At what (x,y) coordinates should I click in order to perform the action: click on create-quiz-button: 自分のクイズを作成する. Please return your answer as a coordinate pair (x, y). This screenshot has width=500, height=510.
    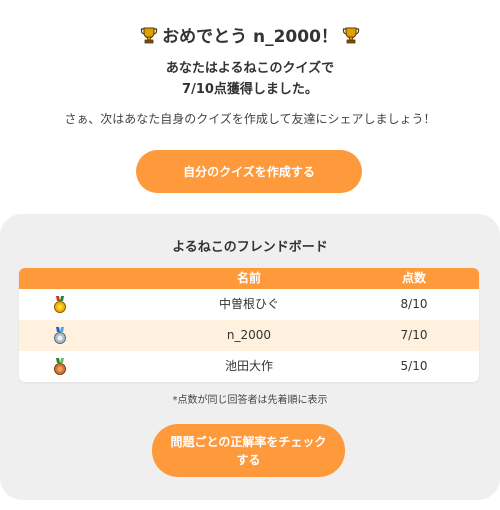
    Looking at the image, I should click on (249, 171).